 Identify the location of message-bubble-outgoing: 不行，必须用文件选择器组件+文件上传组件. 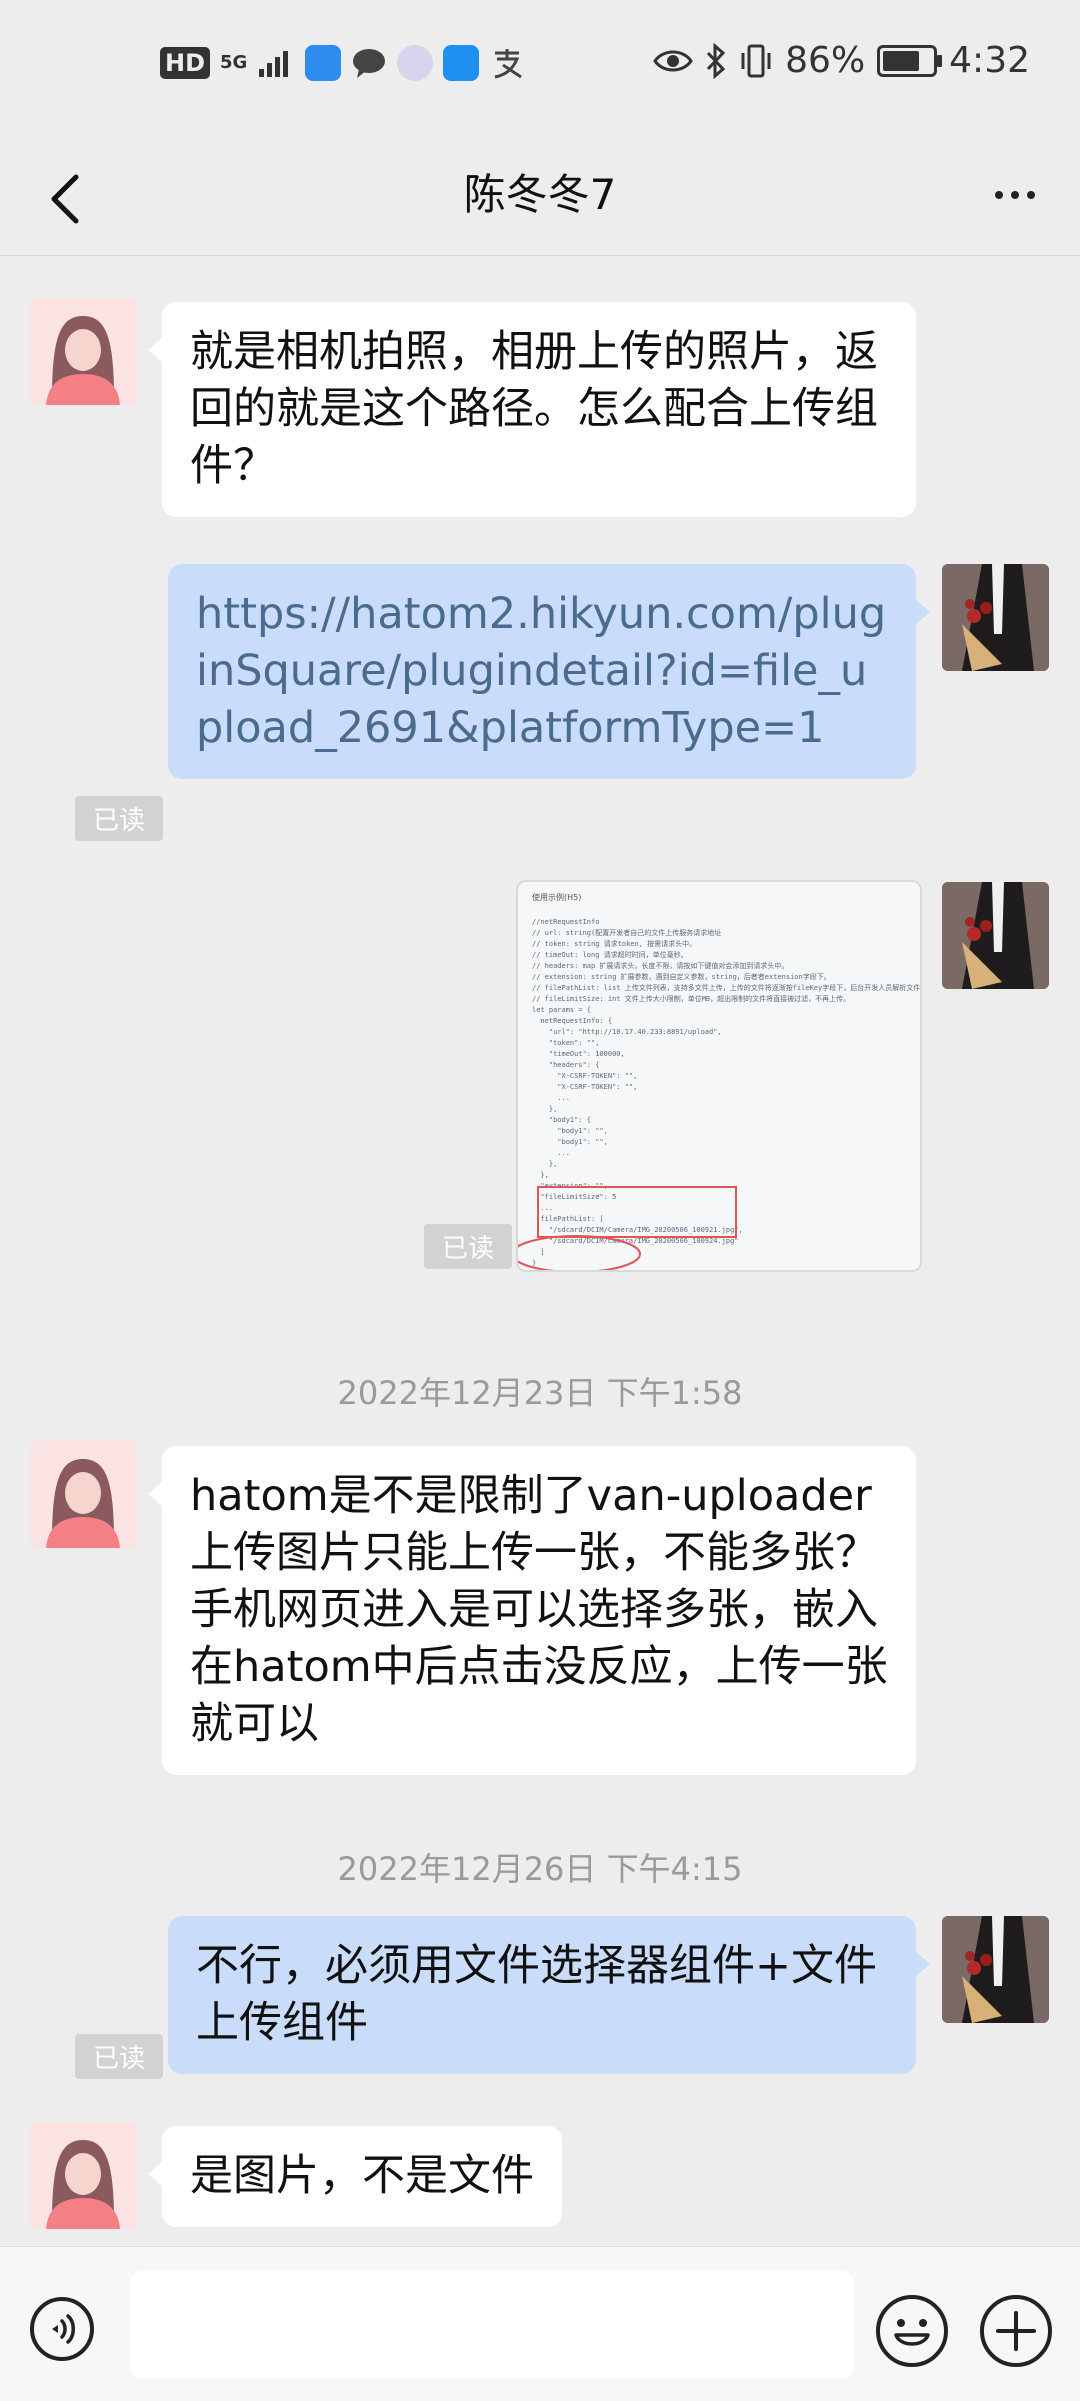
(549, 1995).